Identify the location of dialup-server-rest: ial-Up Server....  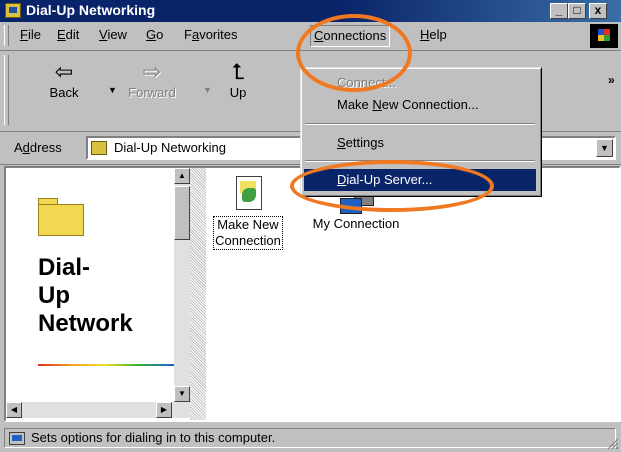
(389, 179).